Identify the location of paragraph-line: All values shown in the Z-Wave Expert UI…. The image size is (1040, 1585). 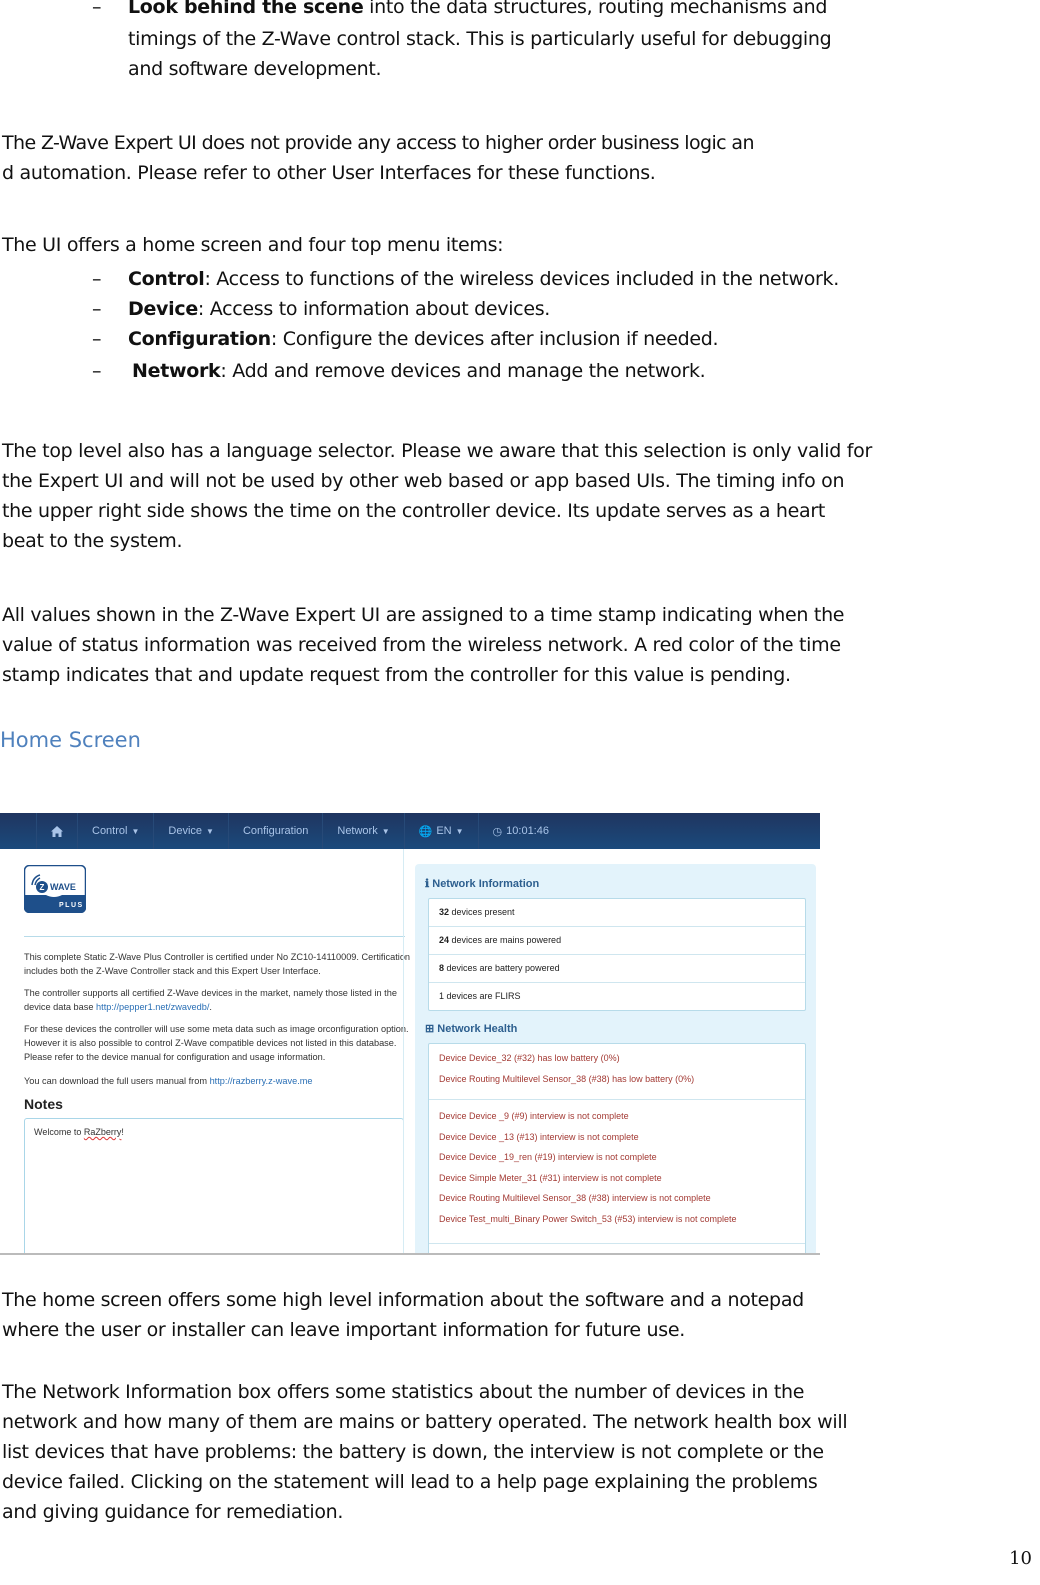
(423, 615).